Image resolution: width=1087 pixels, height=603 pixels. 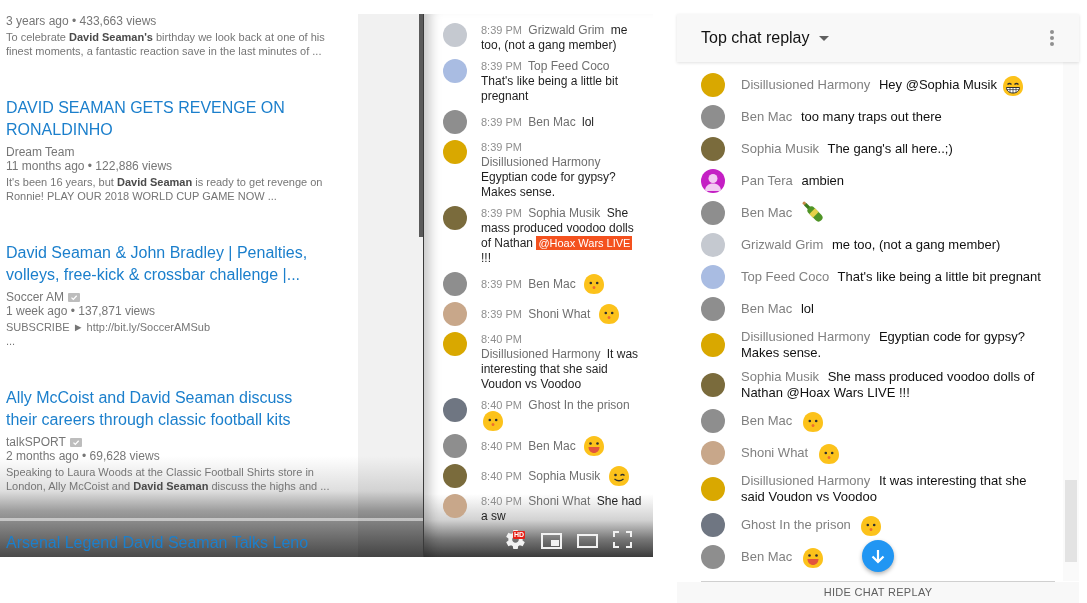 I want to click on arrow-down-icon, so click(x=878, y=556).